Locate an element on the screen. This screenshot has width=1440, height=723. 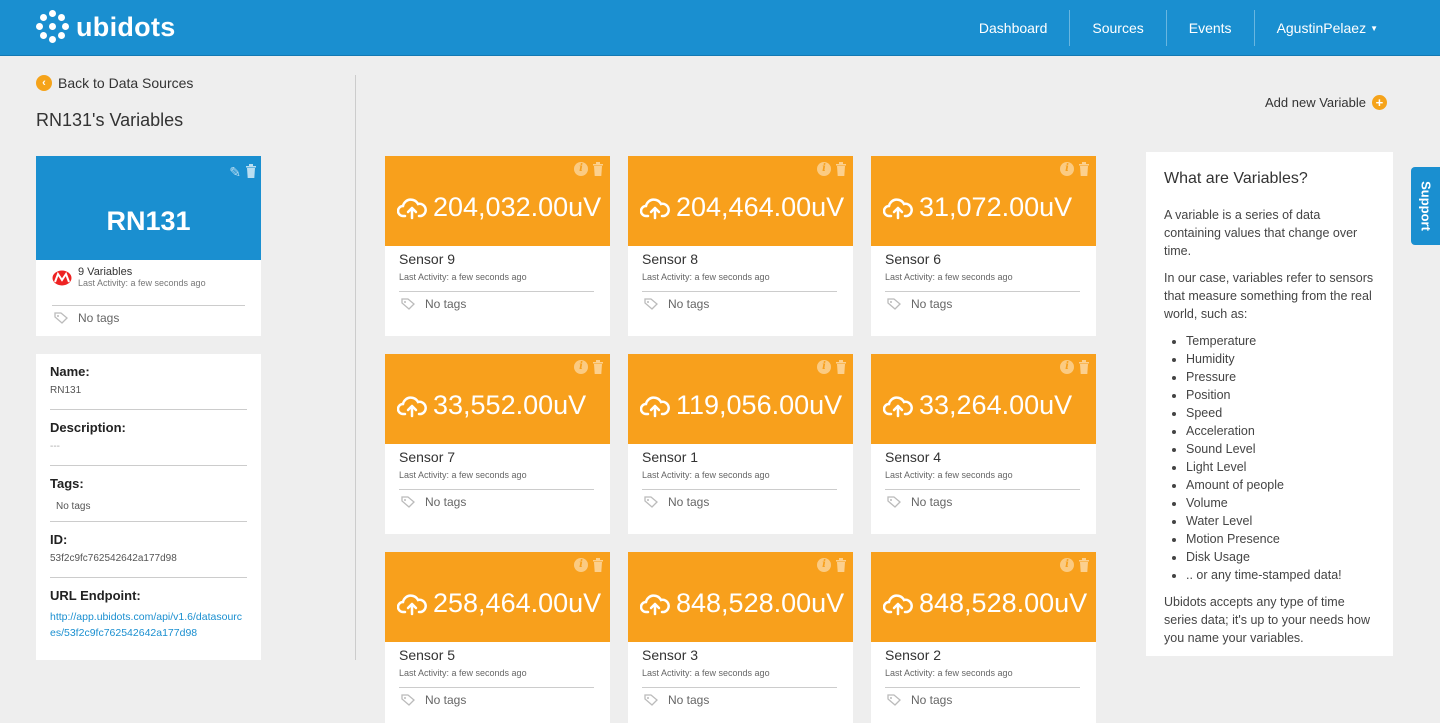
add-new-variable-button: Add new Variable + is located at coordinates (1326, 102).